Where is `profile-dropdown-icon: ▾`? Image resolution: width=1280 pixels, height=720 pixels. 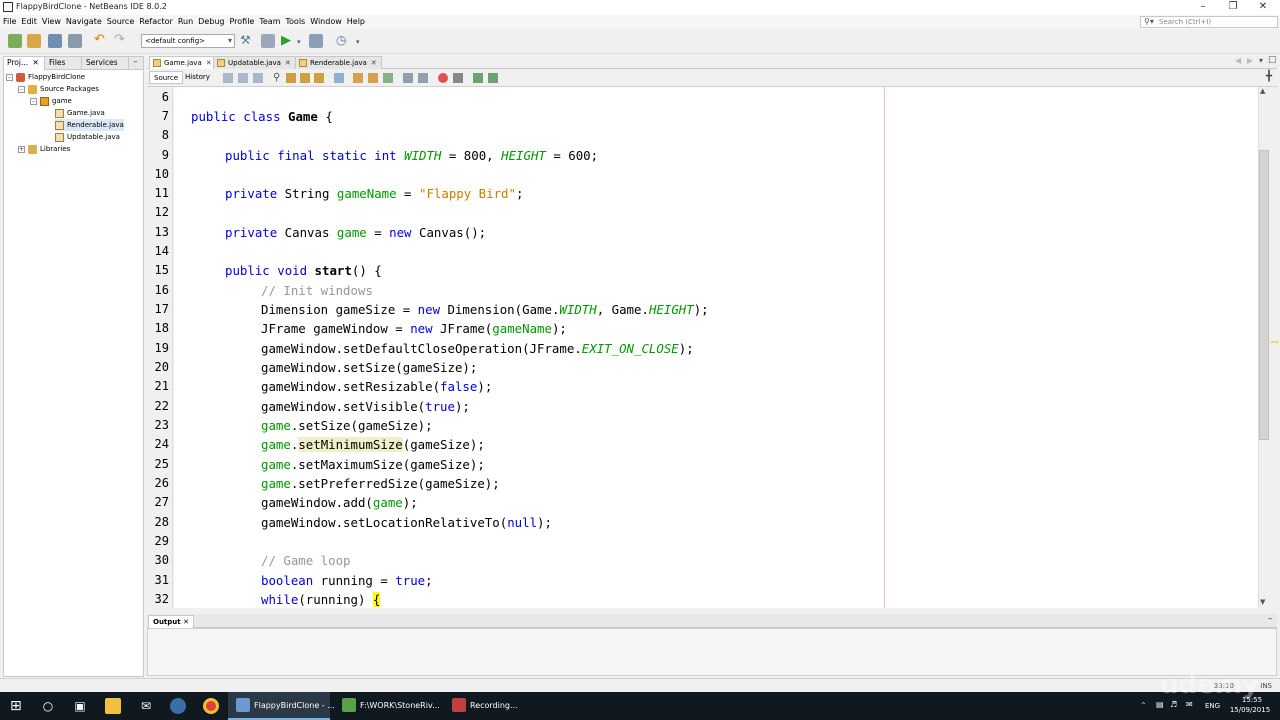
profile-dropdown-icon: ▾ is located at coordinates (358, 42).